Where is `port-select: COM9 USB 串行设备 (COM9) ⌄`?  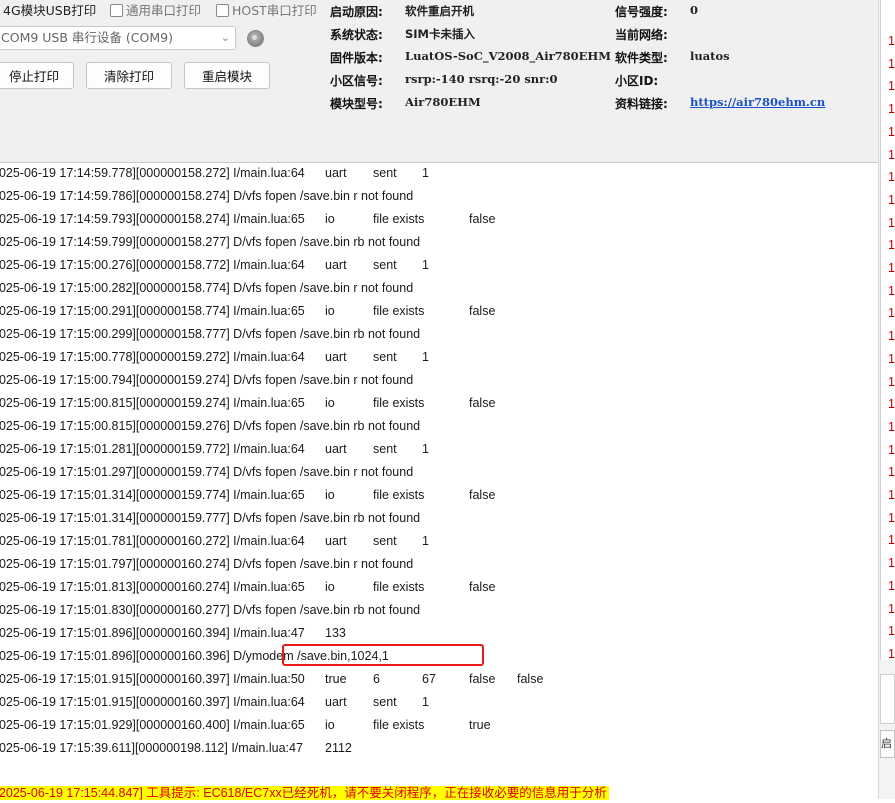
port-select: COM9 USB 串行设备 (COM9) ⌄ is located at coordinates (118, 38).